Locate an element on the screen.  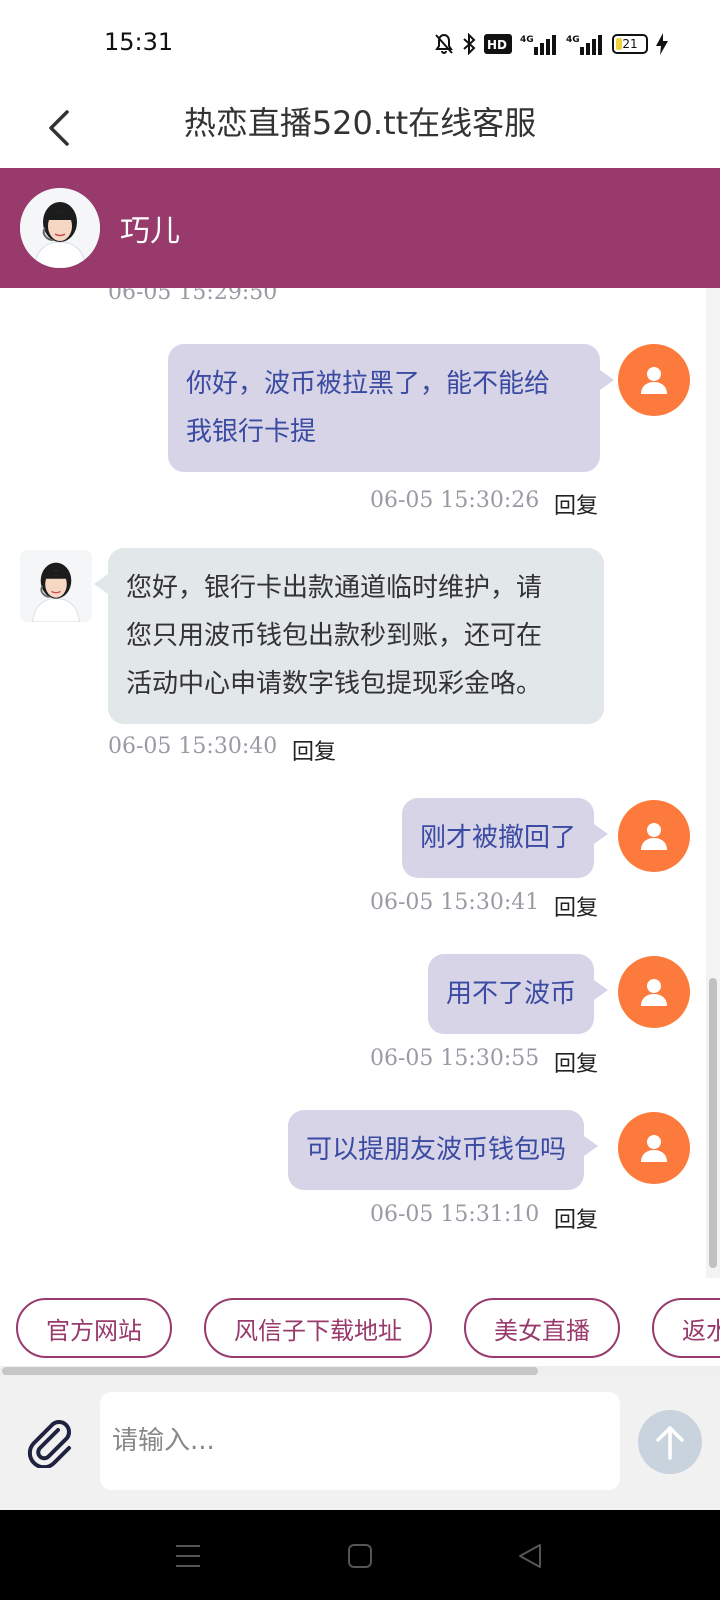
bluetooth-icon is located at coordinates (469, 44).